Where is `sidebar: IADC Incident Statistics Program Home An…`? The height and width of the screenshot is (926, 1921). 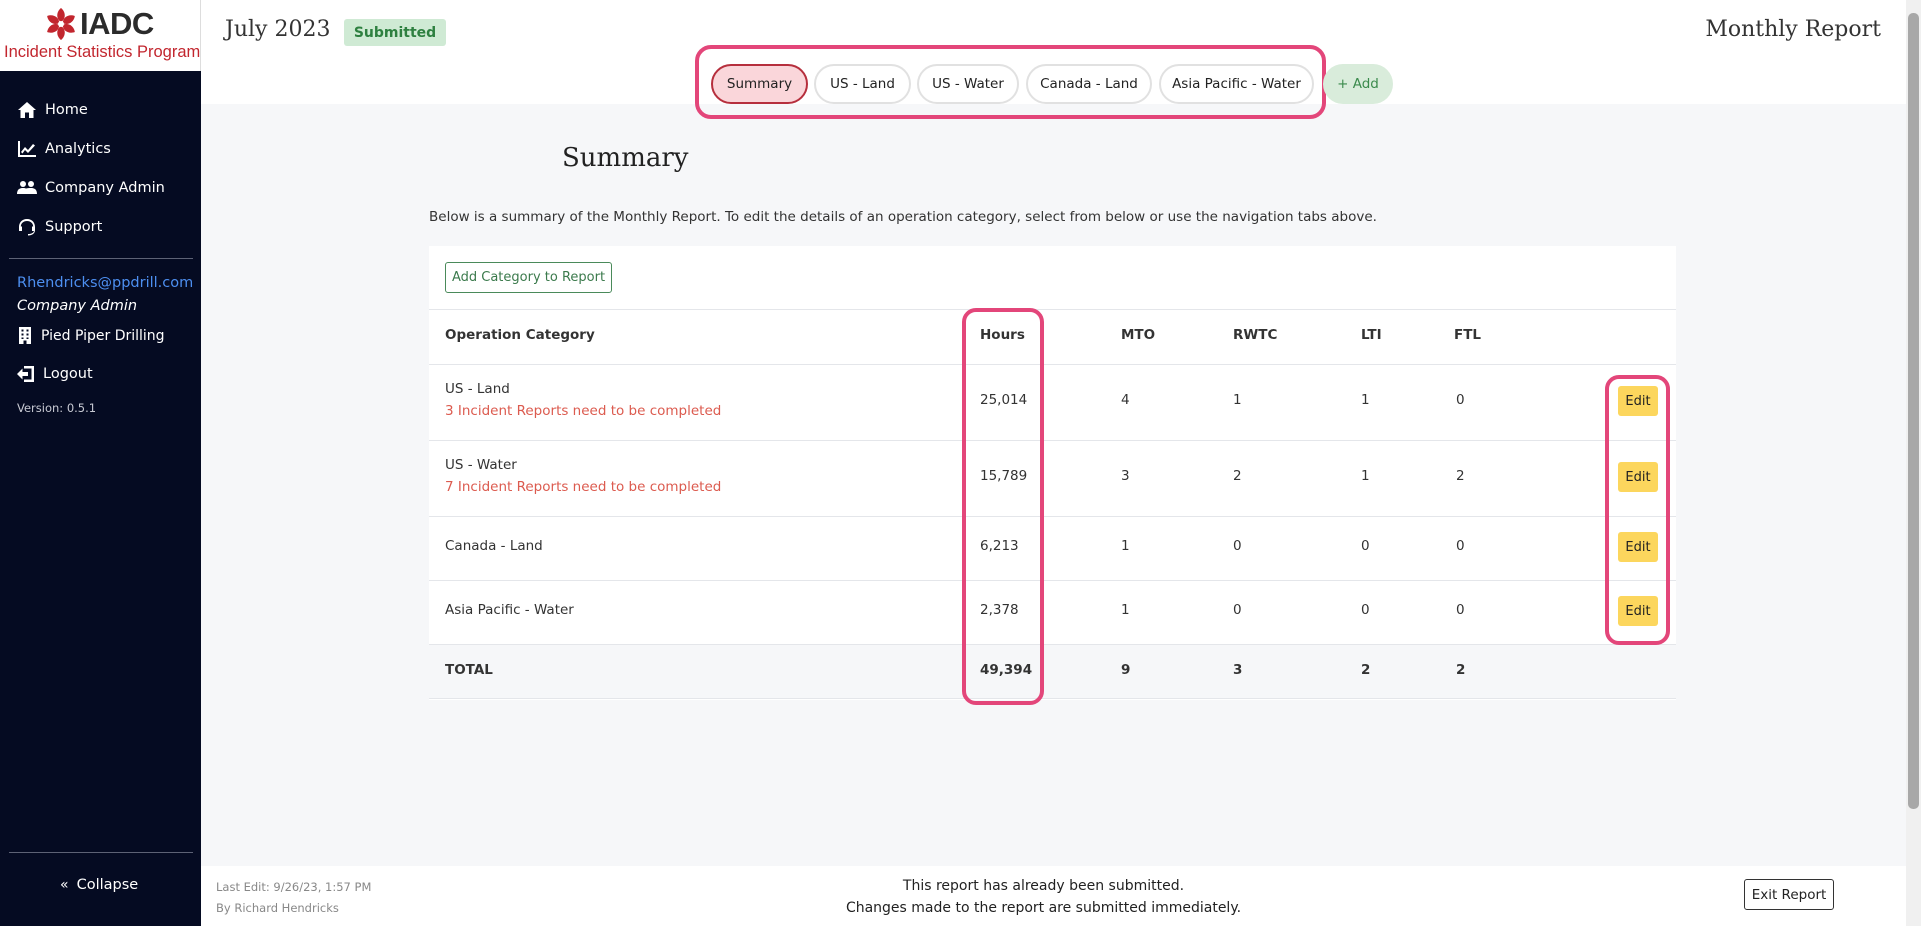 sidebar: IADC Incident Statistics Program Home An… is located at coordinates (100, 463).